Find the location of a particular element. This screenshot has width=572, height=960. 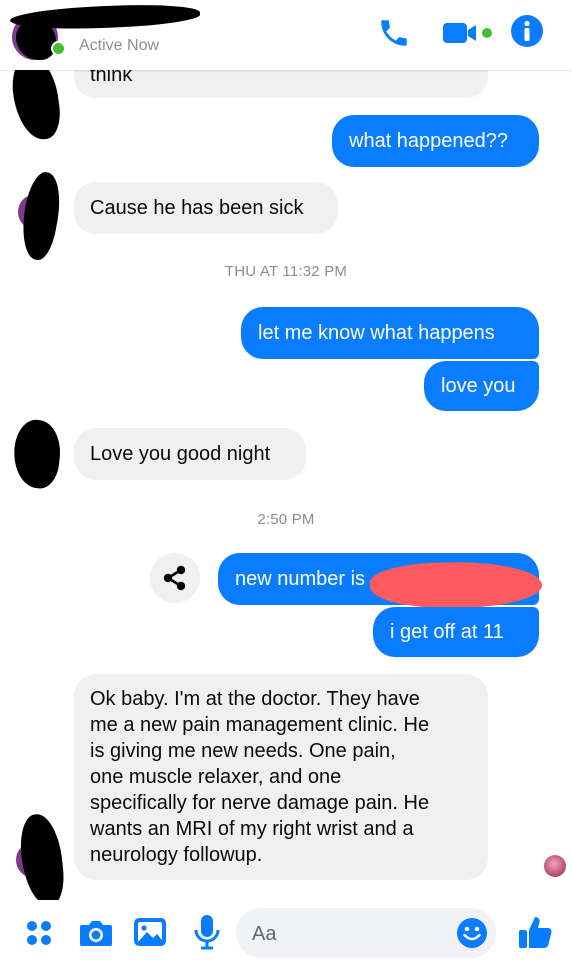

camera-icon is located at coordinates (96, 935).